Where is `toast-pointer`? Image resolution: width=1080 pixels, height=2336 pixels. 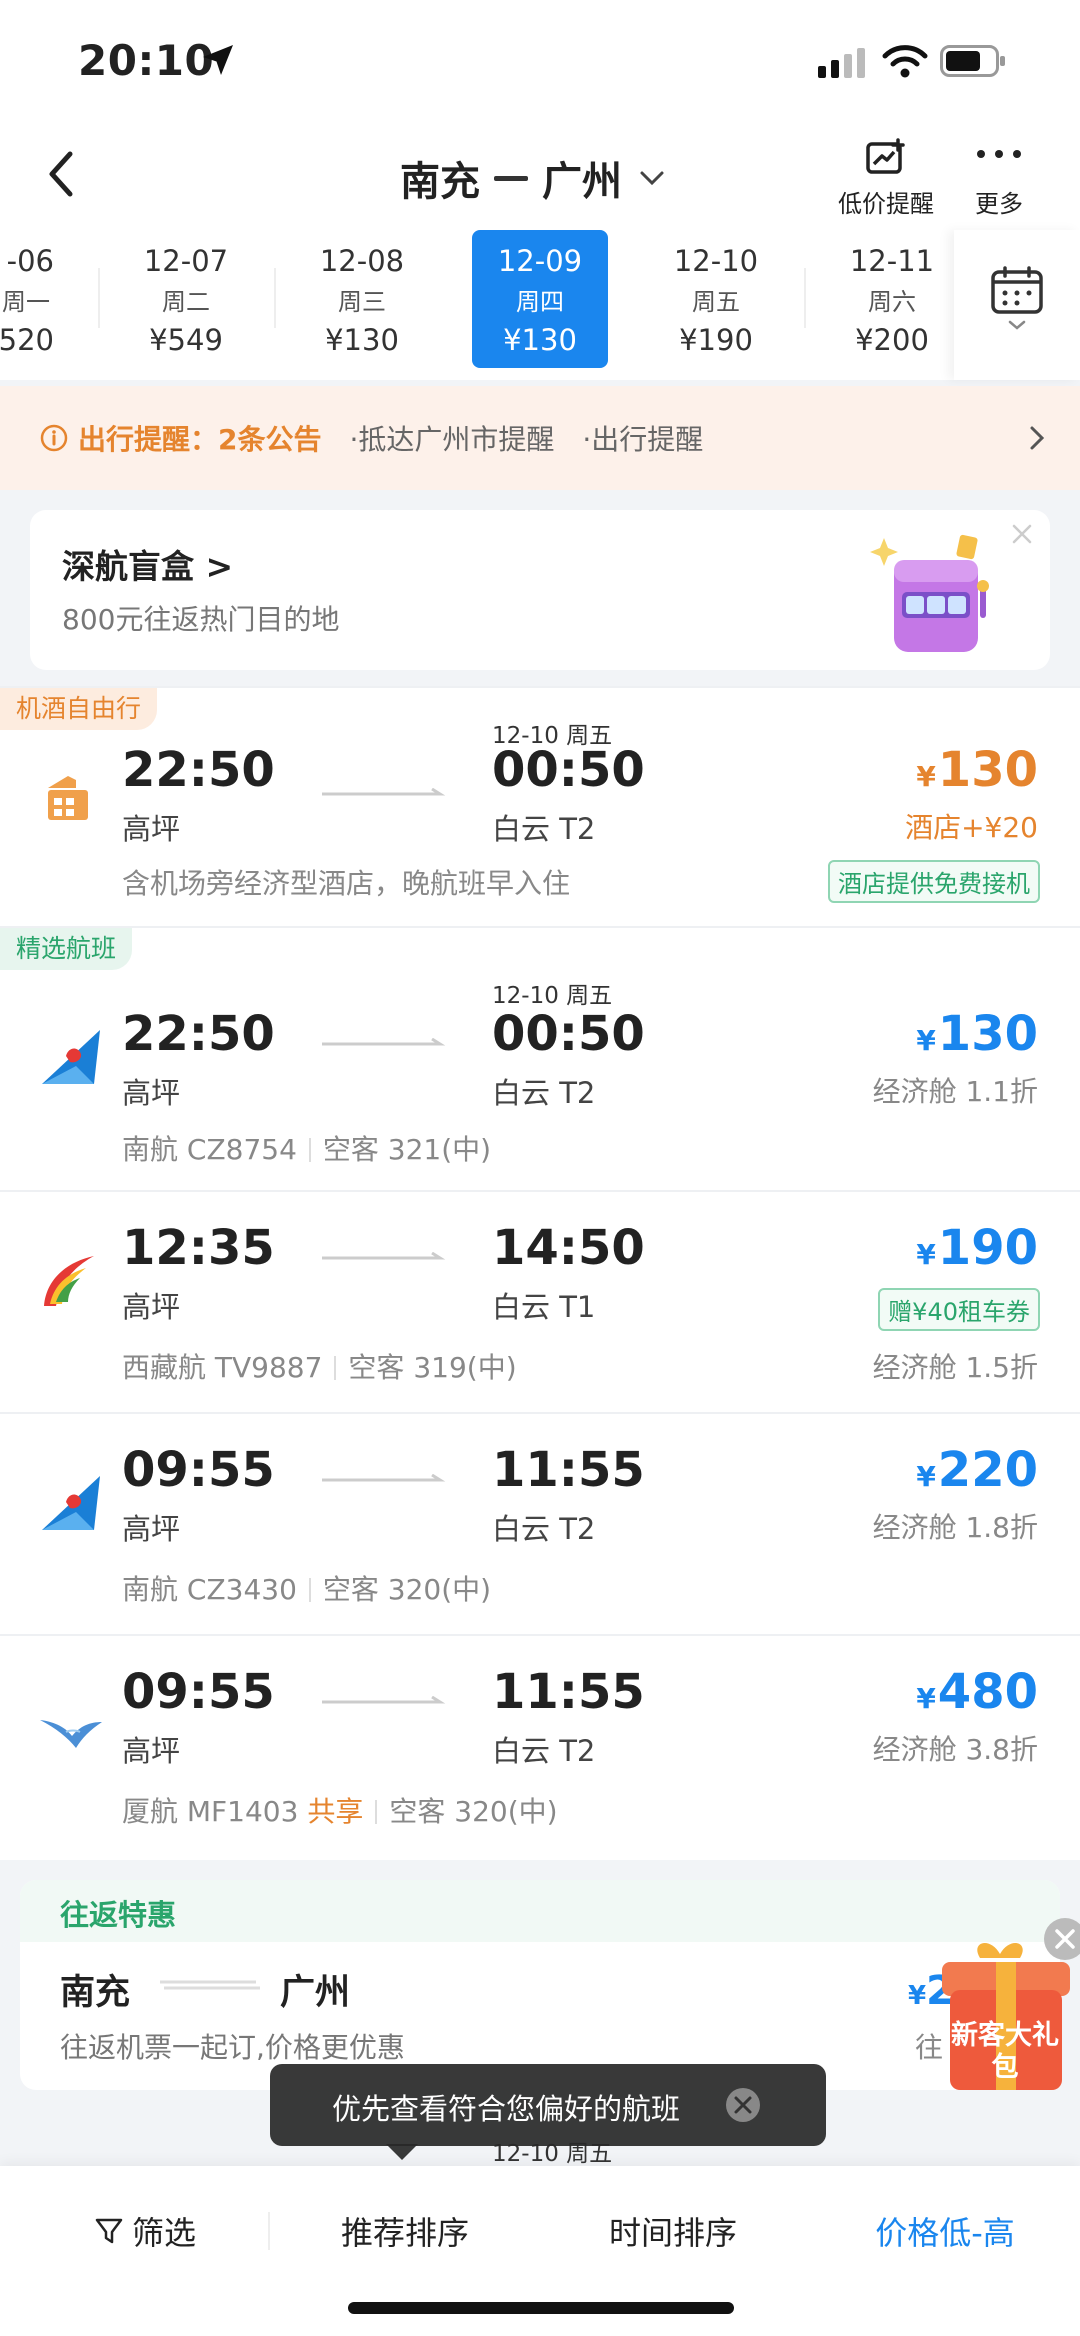
toast-pointer is located at coordinates (402, 2152).